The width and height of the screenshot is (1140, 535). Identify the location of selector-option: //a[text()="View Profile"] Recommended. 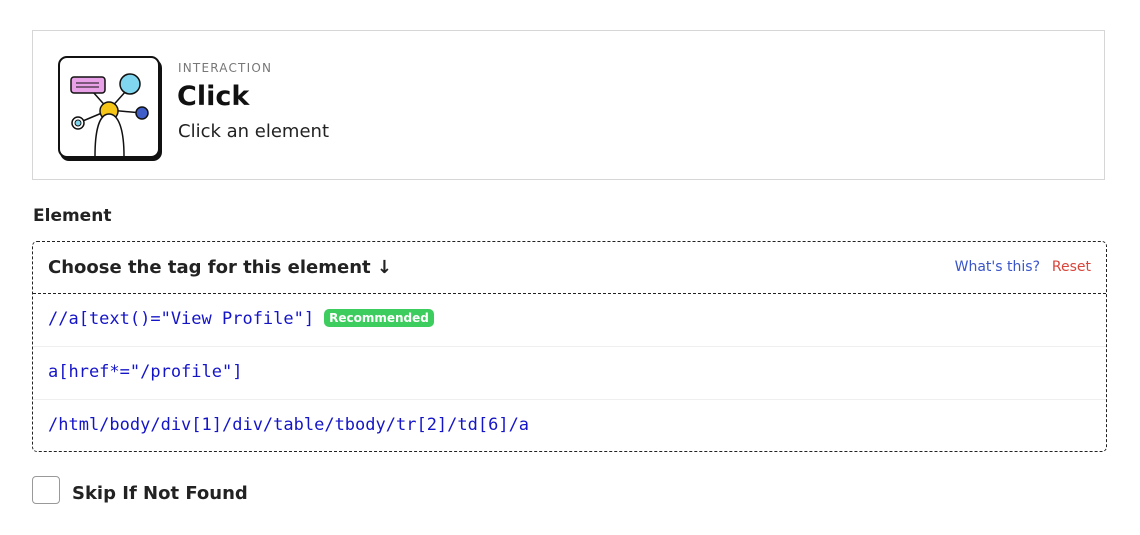
(569, 320).